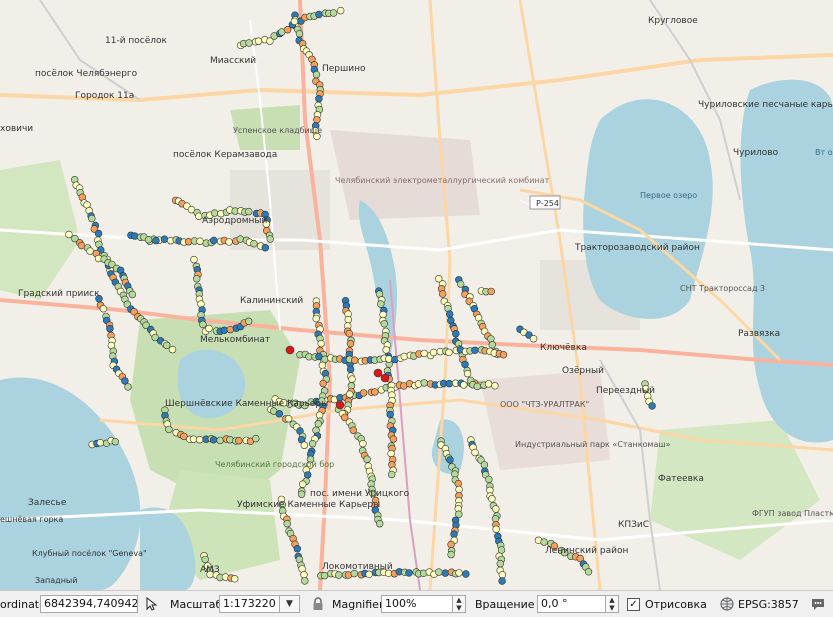 Image resolution: width=833 pixels, height=617 pixels. I want to click on scale-field: 1:173220, so click(249, 604).